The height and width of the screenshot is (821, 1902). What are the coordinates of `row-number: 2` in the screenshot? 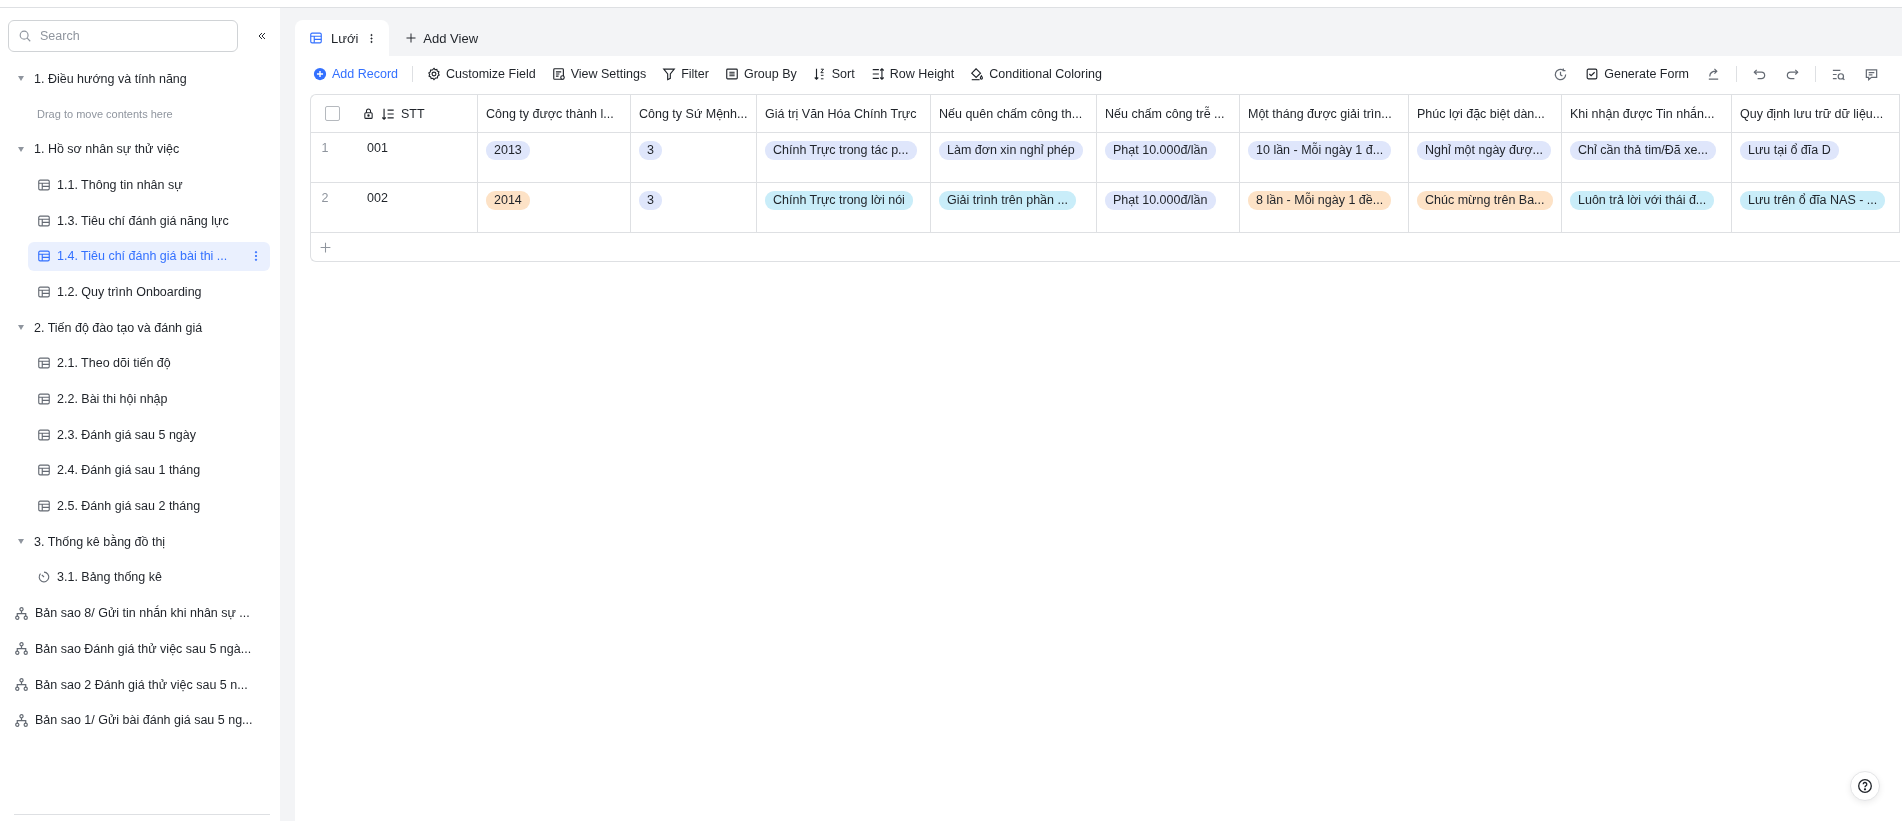 It's located at (325, 198).